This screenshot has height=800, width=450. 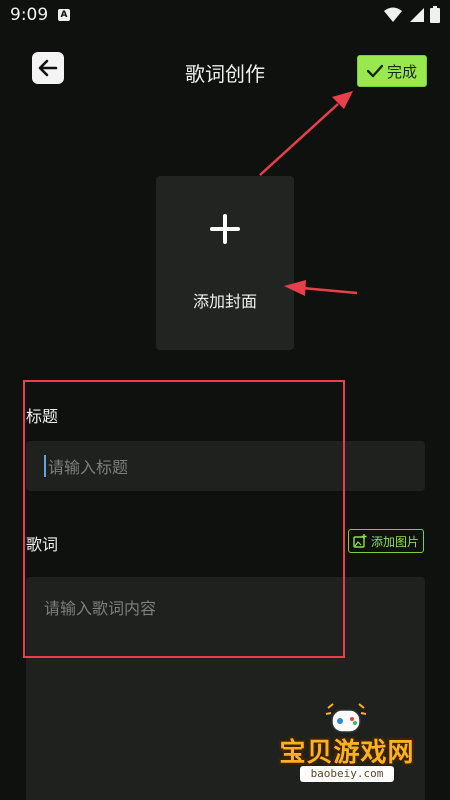 What do you see at coordinates (225, 466) in the screenshot?
I see `title-input: 请输入标题` at bounding box center [225, 466].